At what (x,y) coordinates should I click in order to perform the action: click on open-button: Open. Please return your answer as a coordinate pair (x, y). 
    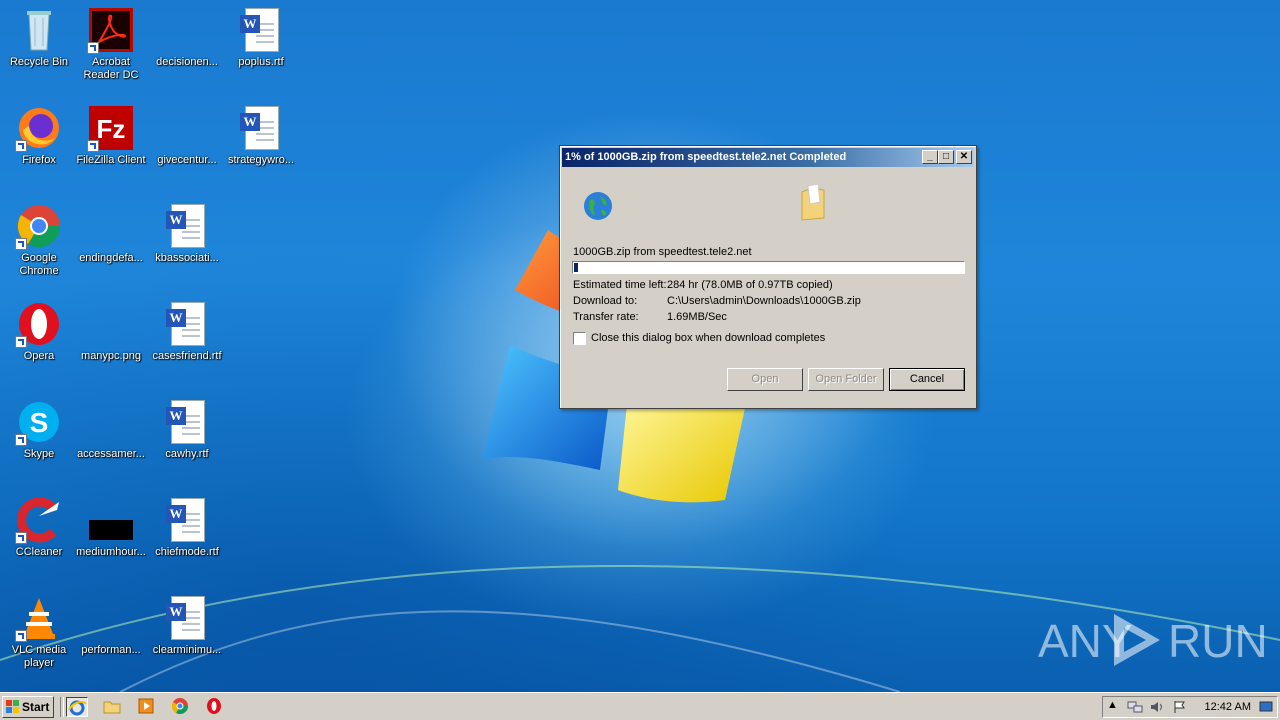
    Looking at the image, I should click on (765, 379).